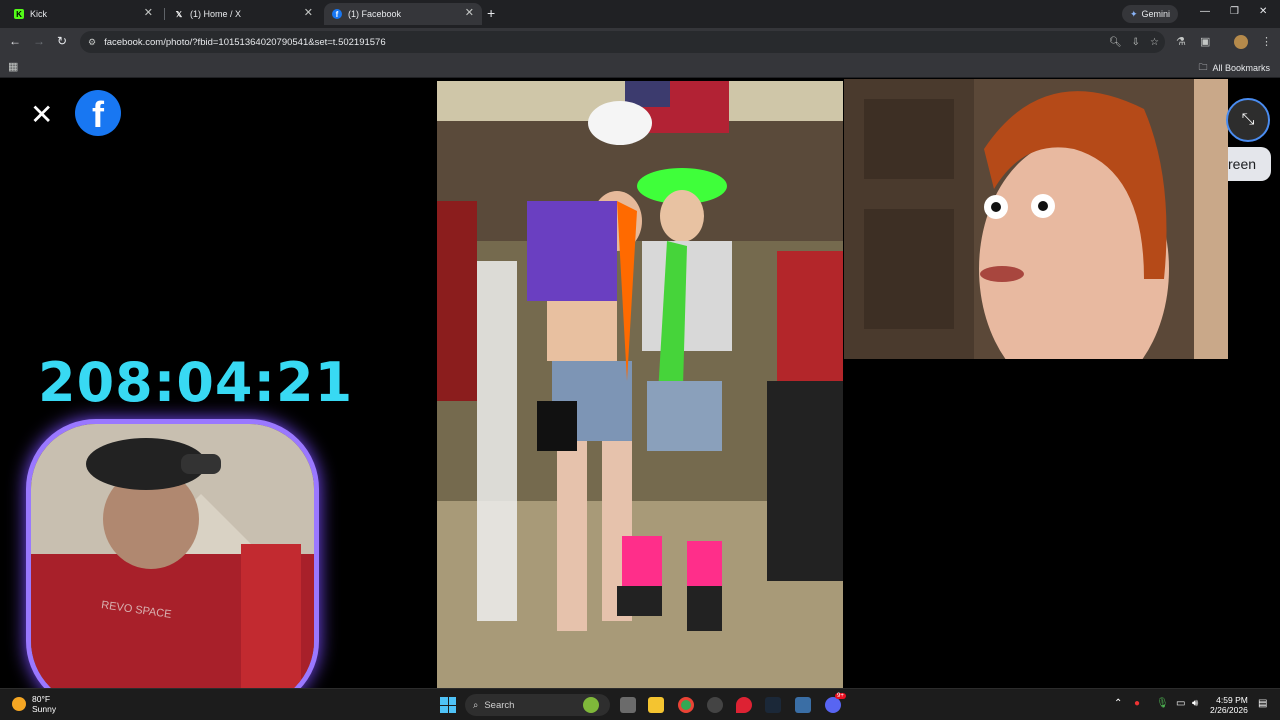 Image resolution: width=1280 pixels, height=720 pixels. What do you see at coordinates (840, 696) in the screenshot?
I see `discord-badge: 9+` at bounding box center [840, 696].